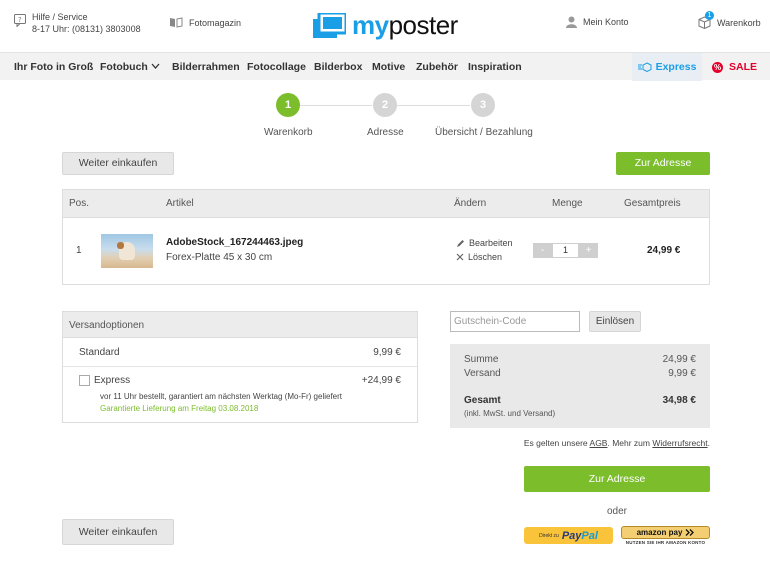  What do you see at coordinates (386, 204) in the screenshot?
I see `cart-table-header: Pos. Artikel Ändern Menge Gesamtpreis` at bounding box center [386, 204].